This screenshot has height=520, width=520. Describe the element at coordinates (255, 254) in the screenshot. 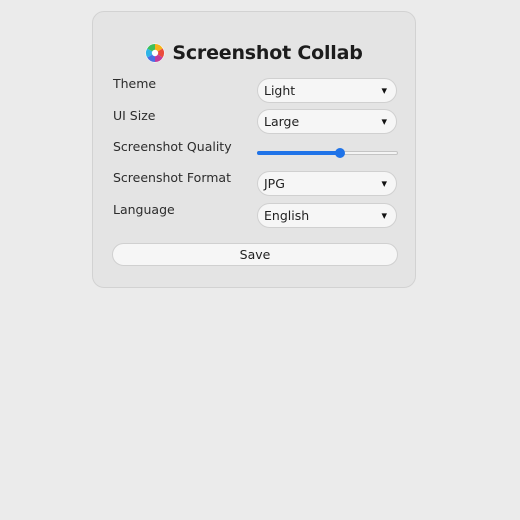

I see `save-button: Save` at that location.